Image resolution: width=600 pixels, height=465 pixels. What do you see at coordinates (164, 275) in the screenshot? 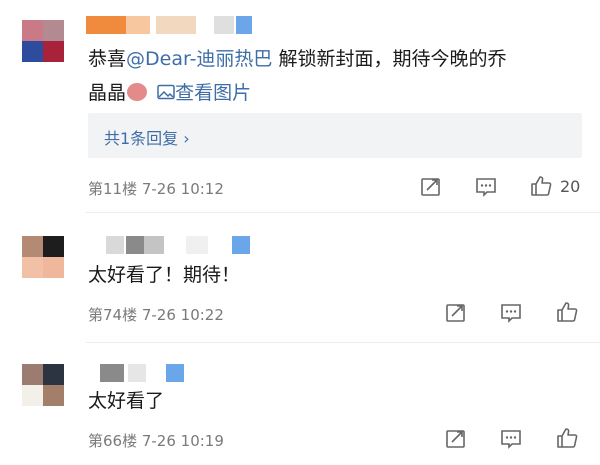
I see `comment-text: 太好看了！期待！` at bounding box center [164, 275].